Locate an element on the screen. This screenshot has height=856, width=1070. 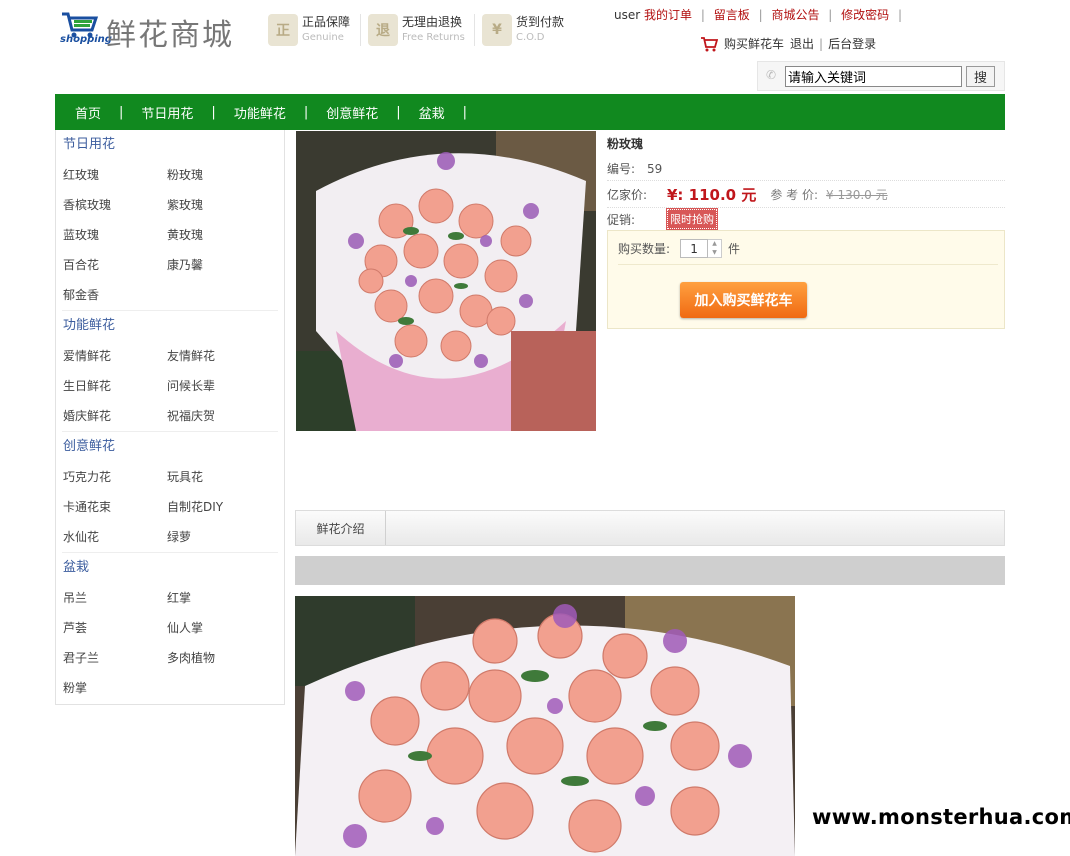
reference-price: ¥ 130.0 元 is located at coordinates (857, 194).